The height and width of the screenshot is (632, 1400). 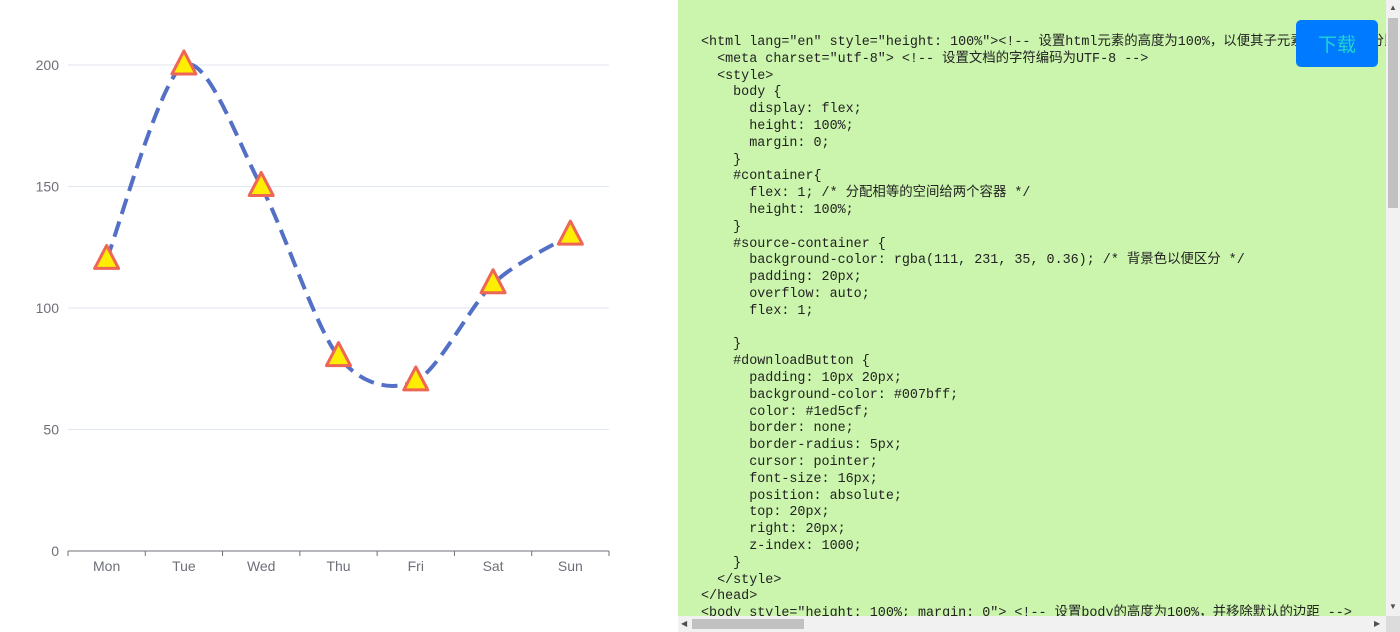 What do you see at coordinates (684, 623) in the screenshot?
I see `scroll-left-arrow-icon: ◀` at bounding box center [684, 623].